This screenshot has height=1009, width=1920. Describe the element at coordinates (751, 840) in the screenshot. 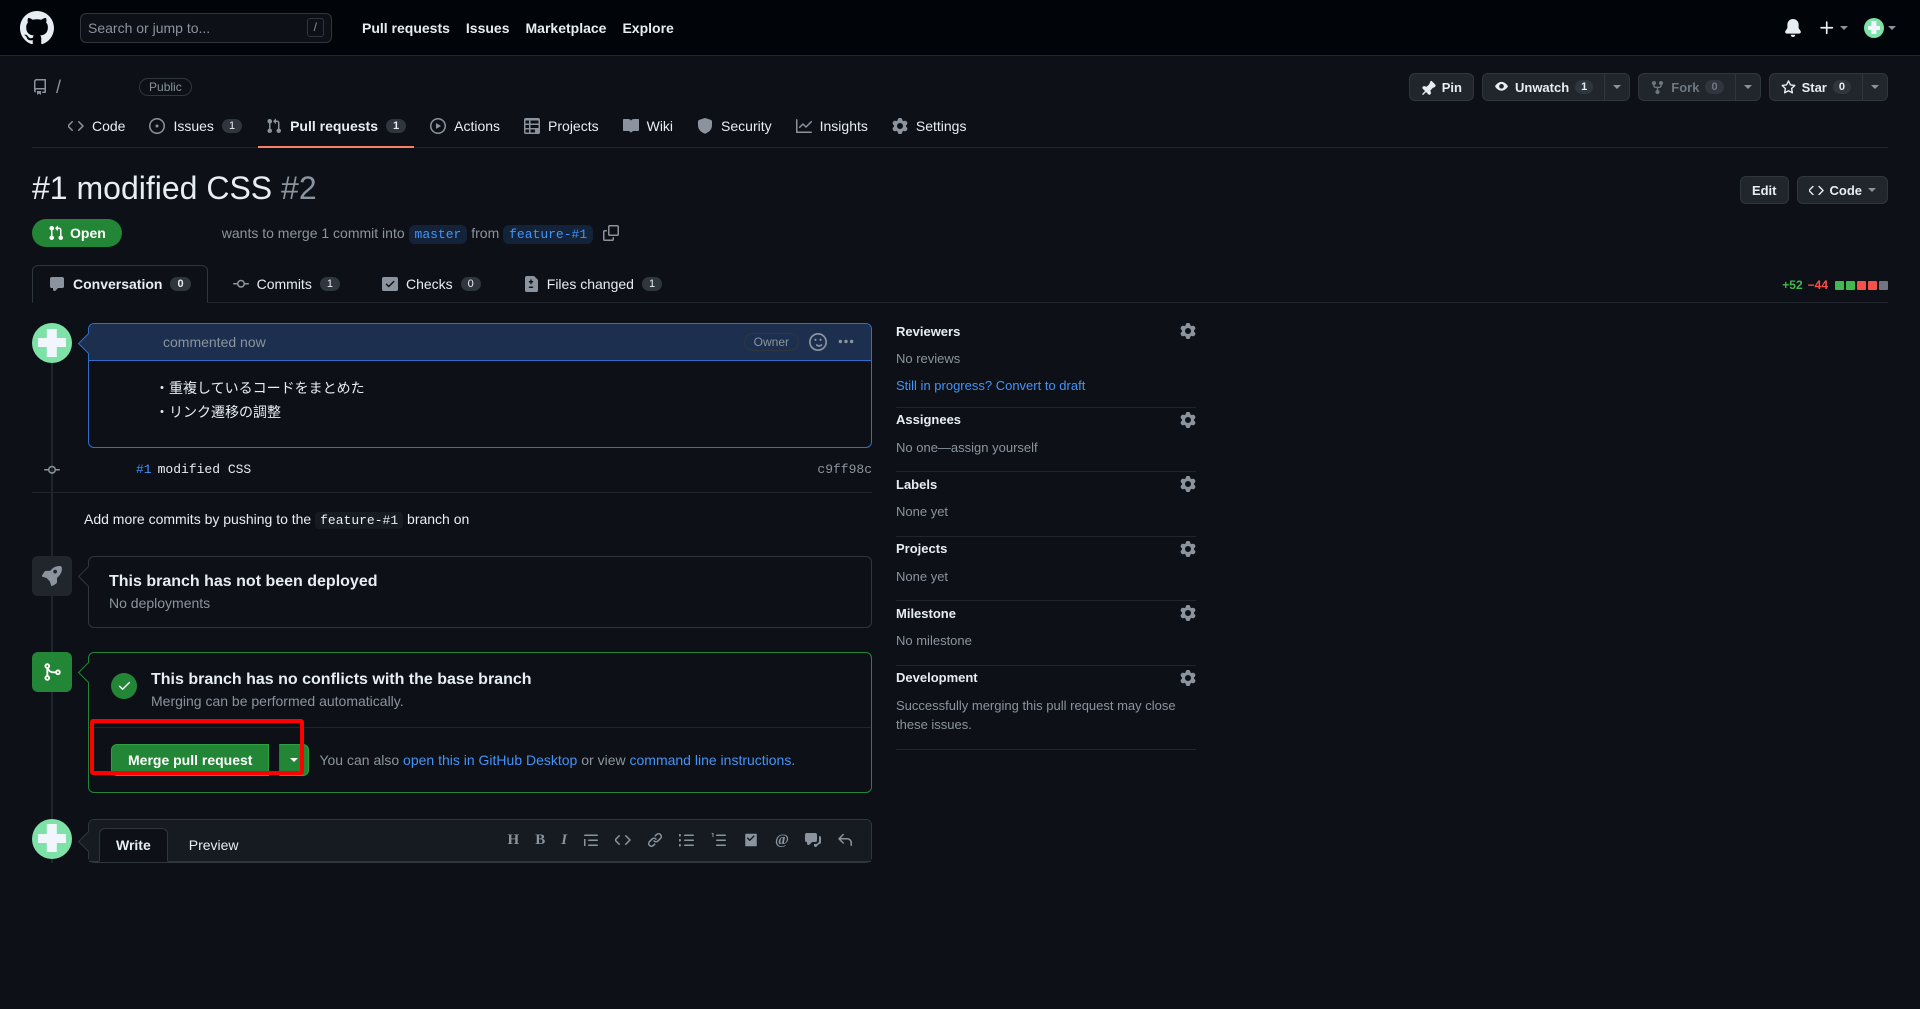

I see `task-list-icon` at that location.